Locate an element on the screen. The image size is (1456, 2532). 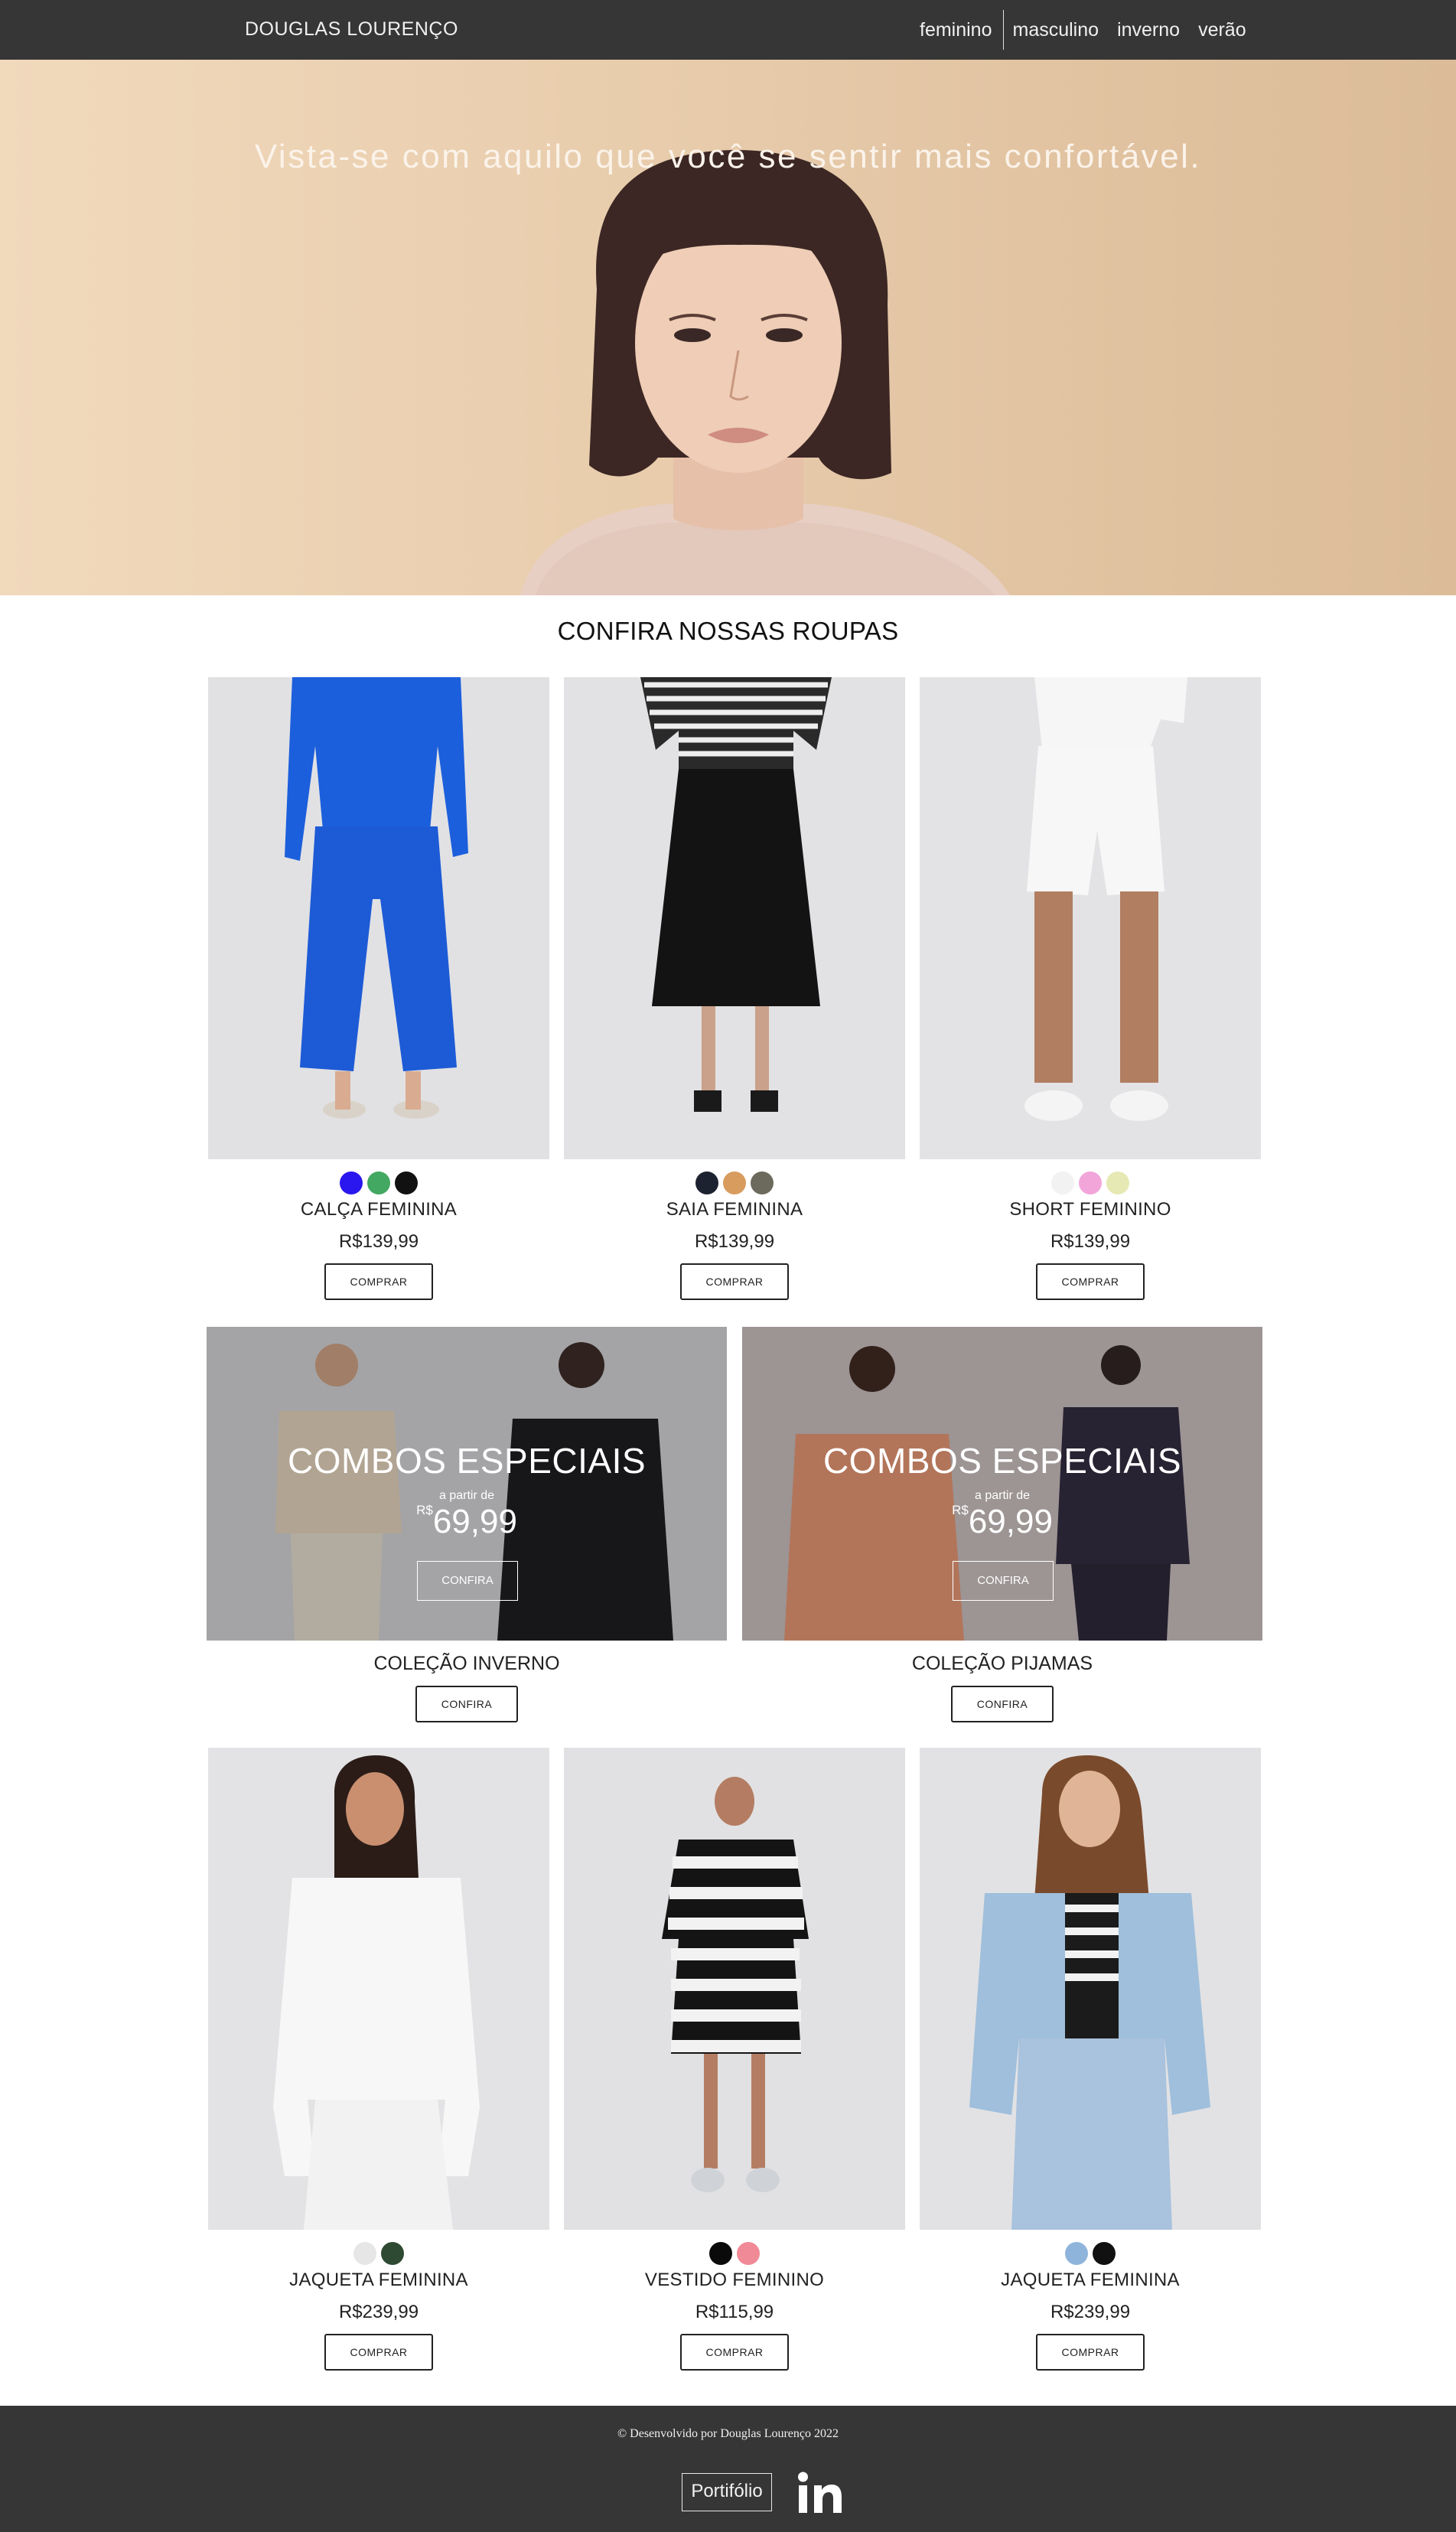
collection-name: COLEÇÃO PIJAMAS is located at coordinates (1002, 1663).